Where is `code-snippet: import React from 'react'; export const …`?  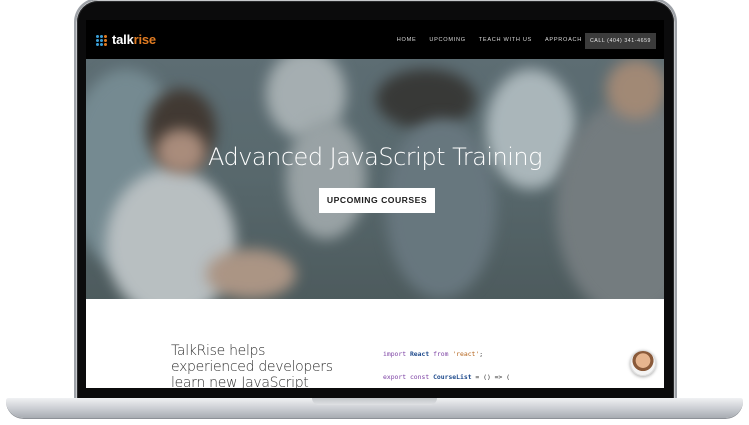 code-snippet: import React from 'react'; export const … is located at coordinates (446, 366).